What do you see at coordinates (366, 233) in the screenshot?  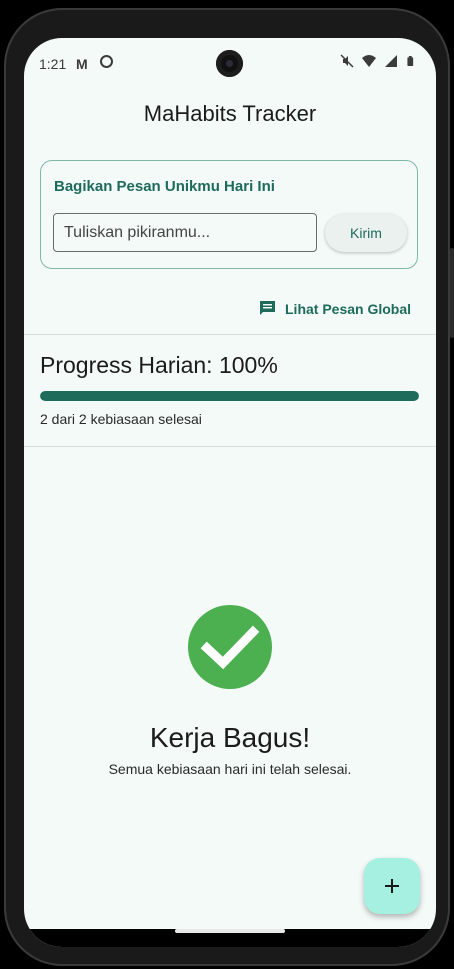 I see `send-button: Kirim` at bounding box center [366, 233].